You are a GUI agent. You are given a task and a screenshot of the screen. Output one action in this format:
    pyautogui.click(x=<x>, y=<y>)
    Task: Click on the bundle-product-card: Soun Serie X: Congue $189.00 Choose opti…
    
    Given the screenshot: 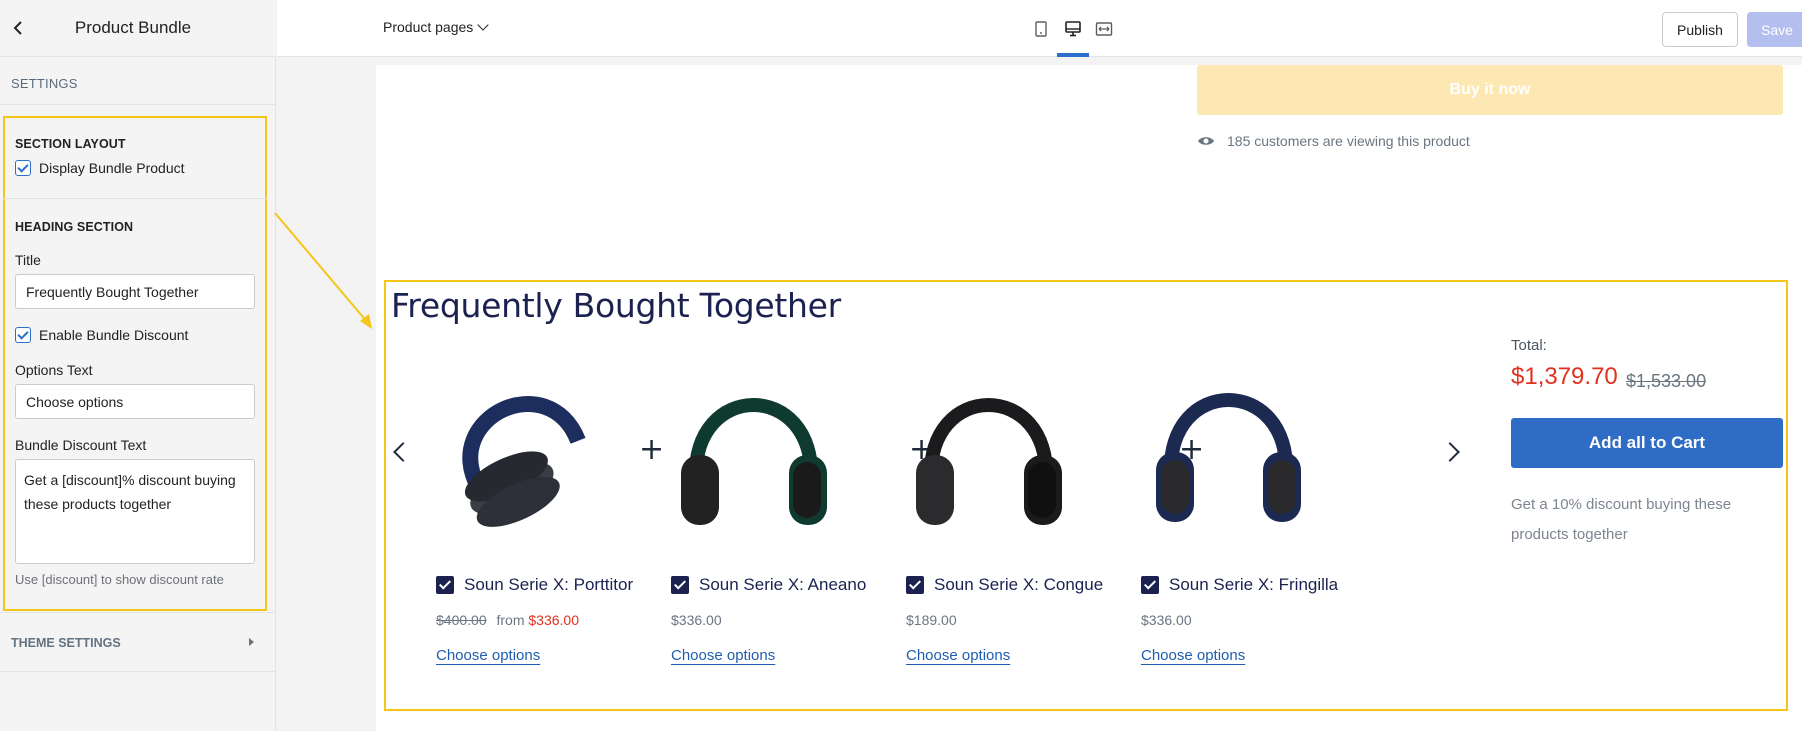 What is the action you would take?
    pyautogui.click(x=993, y=512)
    